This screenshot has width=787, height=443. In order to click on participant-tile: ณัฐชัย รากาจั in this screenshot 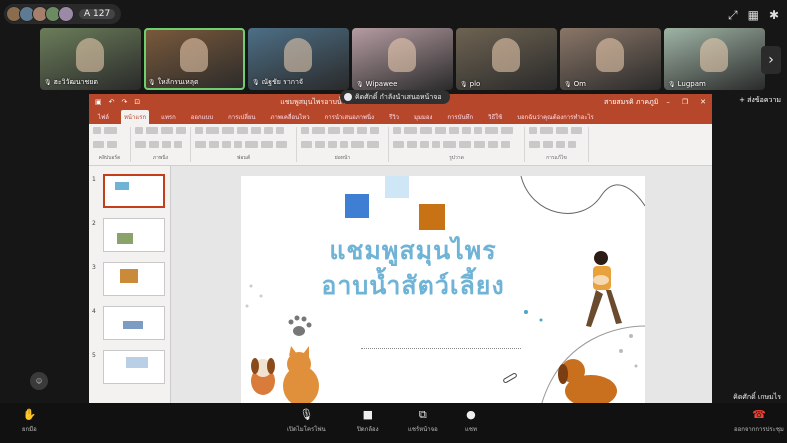, I will do `click(298, 59)`.